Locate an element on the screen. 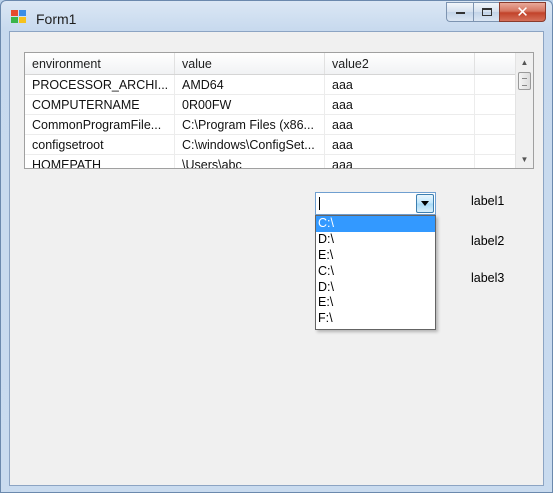 The image size is (553, 493). column-header-empty is located at coordinates (495, 63).